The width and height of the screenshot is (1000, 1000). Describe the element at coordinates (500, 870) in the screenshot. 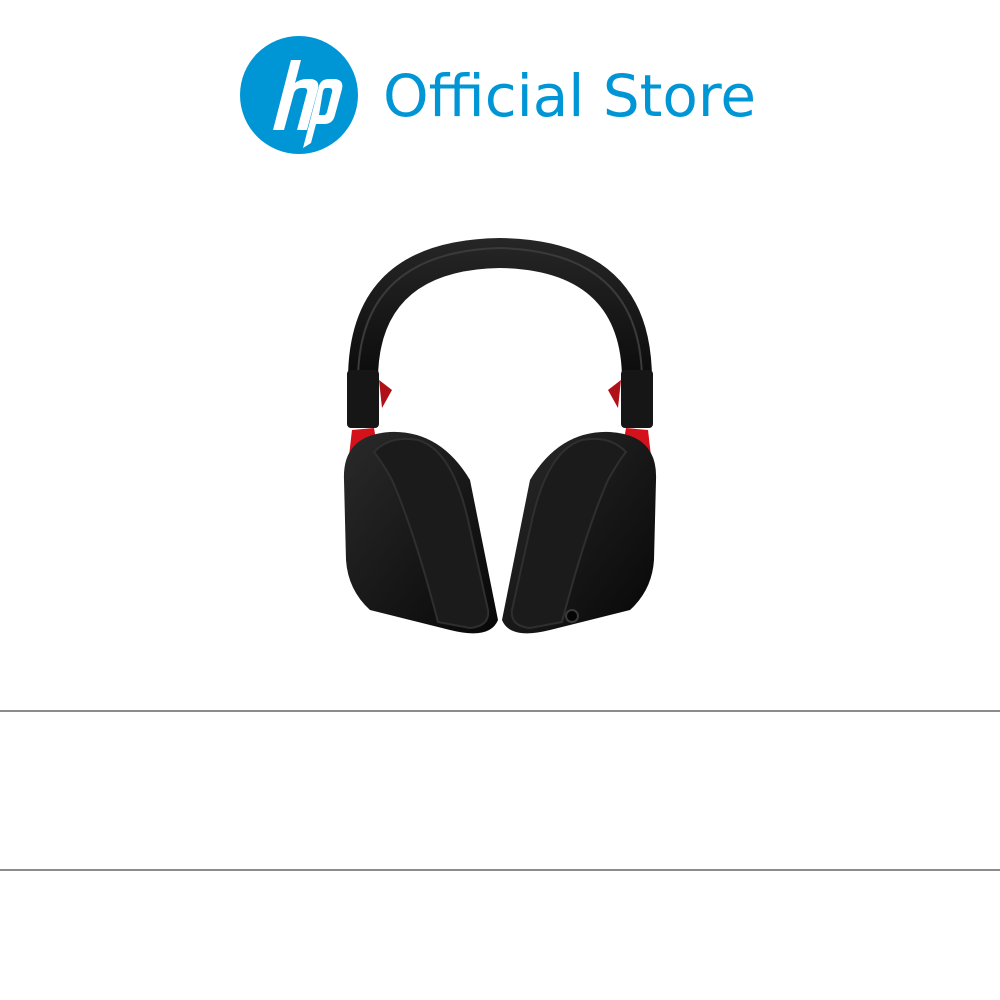

I see `section-divider-bottom` at that location.